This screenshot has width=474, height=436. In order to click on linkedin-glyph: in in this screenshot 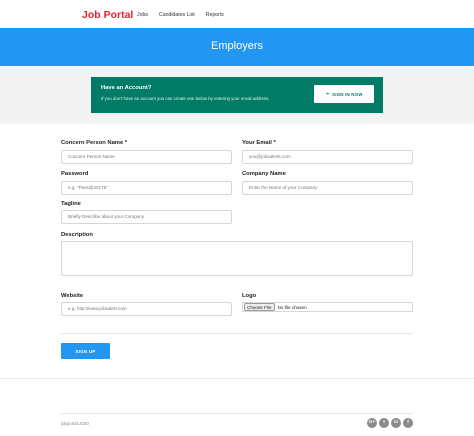, I will do `click(396, 422)`.